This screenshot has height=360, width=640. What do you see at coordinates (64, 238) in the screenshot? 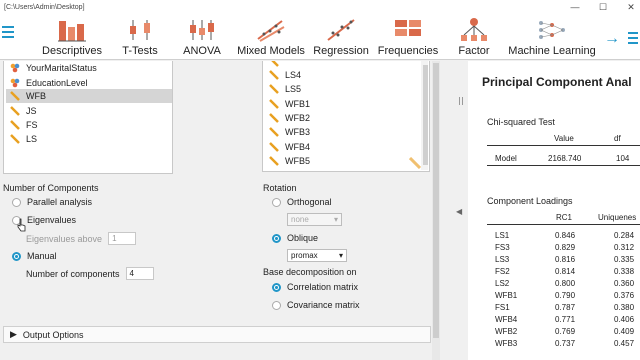
I see `eigenvalues-above-label: Eigenvalues above` at bounding box center [64, 238].